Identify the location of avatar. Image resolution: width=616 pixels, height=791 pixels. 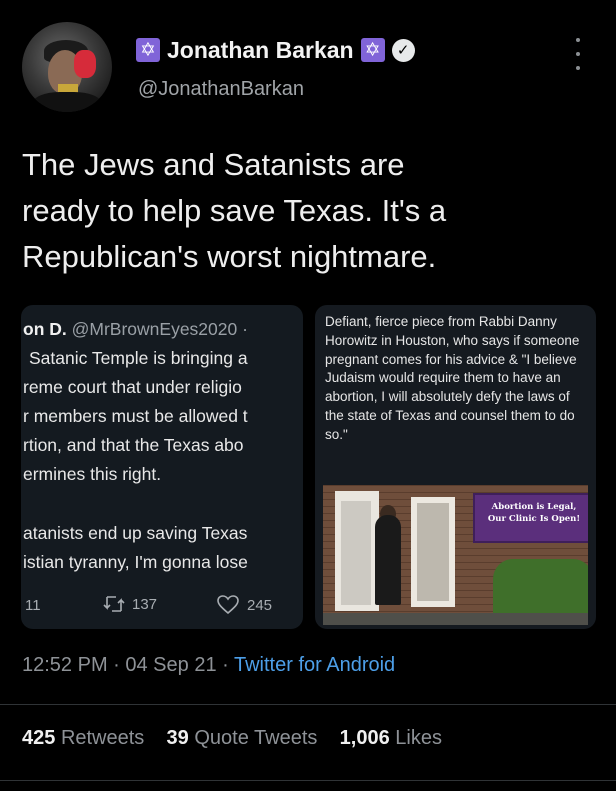
(67, 67).